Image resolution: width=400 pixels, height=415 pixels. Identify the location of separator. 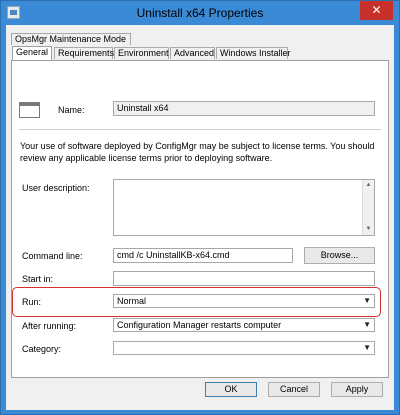
(200, 129).